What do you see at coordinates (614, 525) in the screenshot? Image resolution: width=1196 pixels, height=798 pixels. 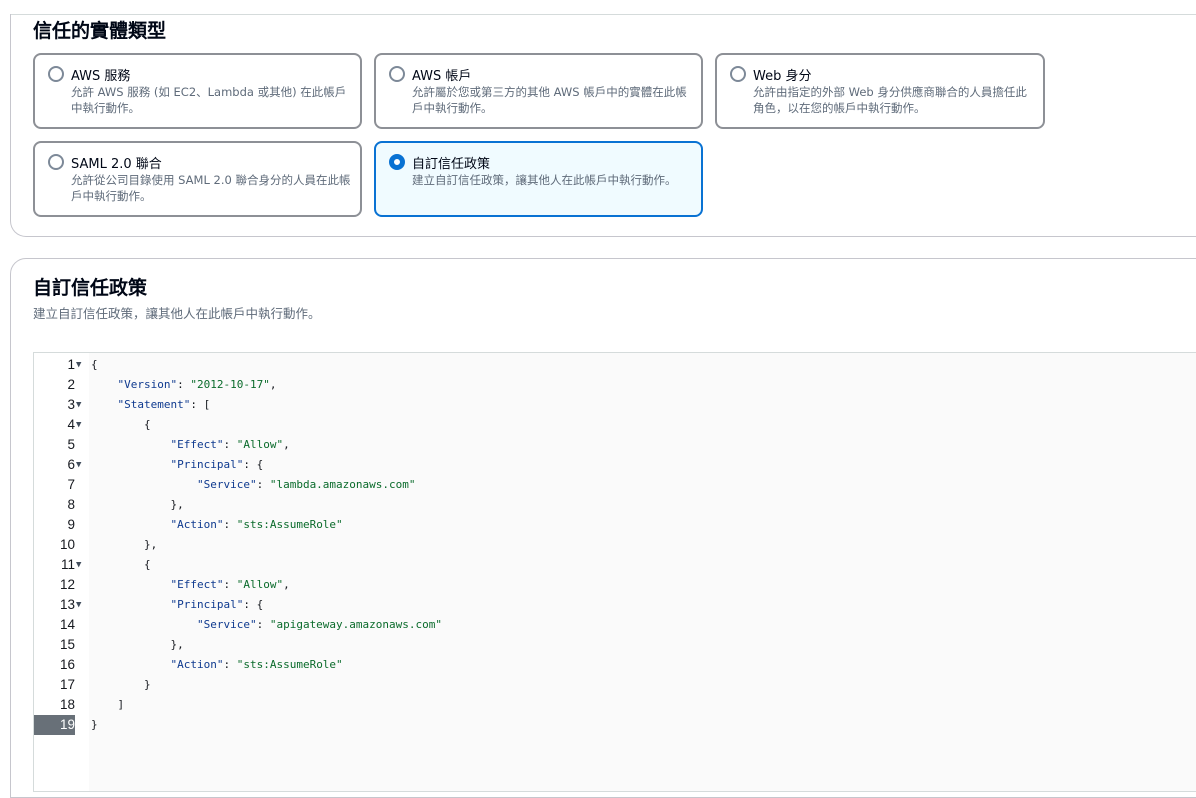 I see `code-line: 9 "Action": "sts:AssumeRole"` at bounding box center [614, 525].